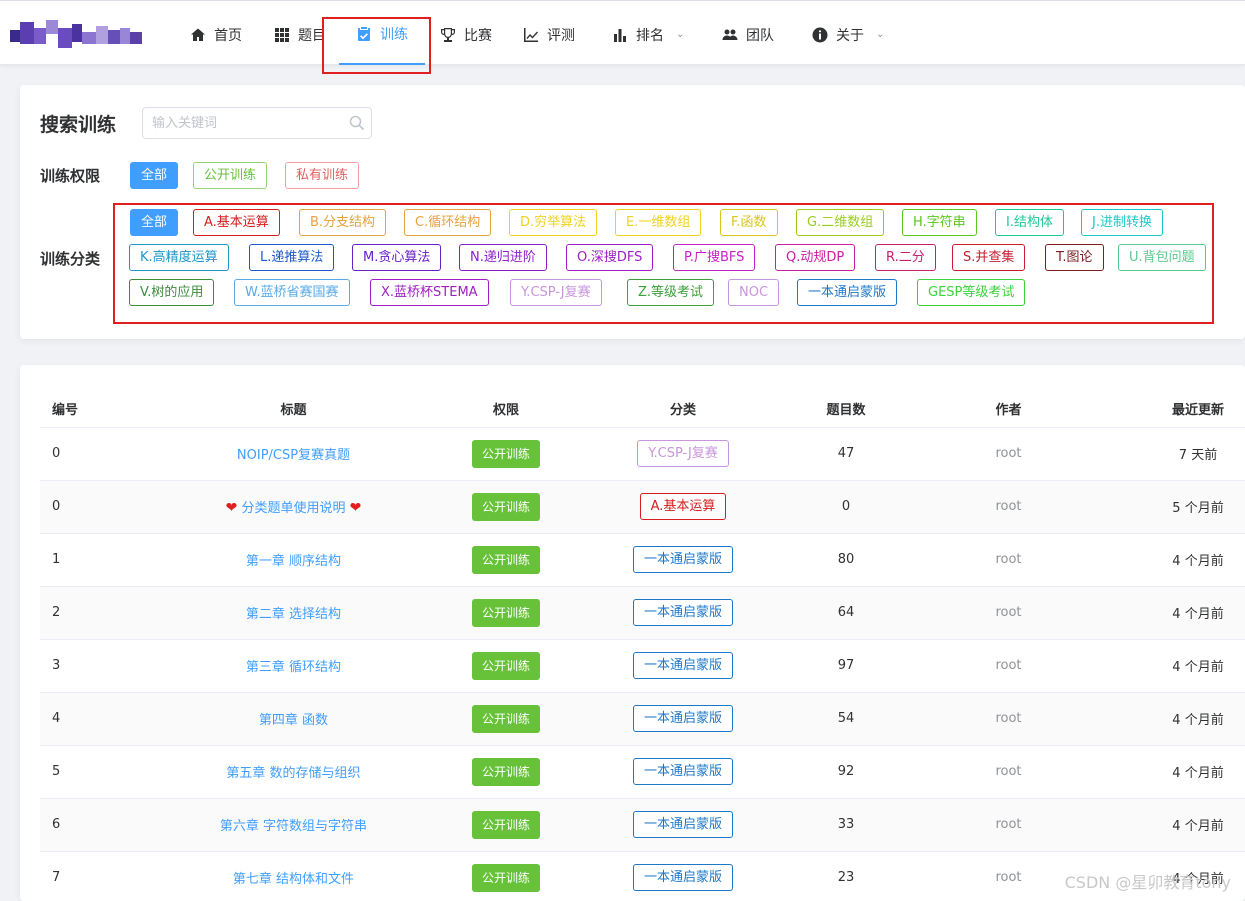  I want to click on category-tag: Z.等级考试, so click(671, 292).